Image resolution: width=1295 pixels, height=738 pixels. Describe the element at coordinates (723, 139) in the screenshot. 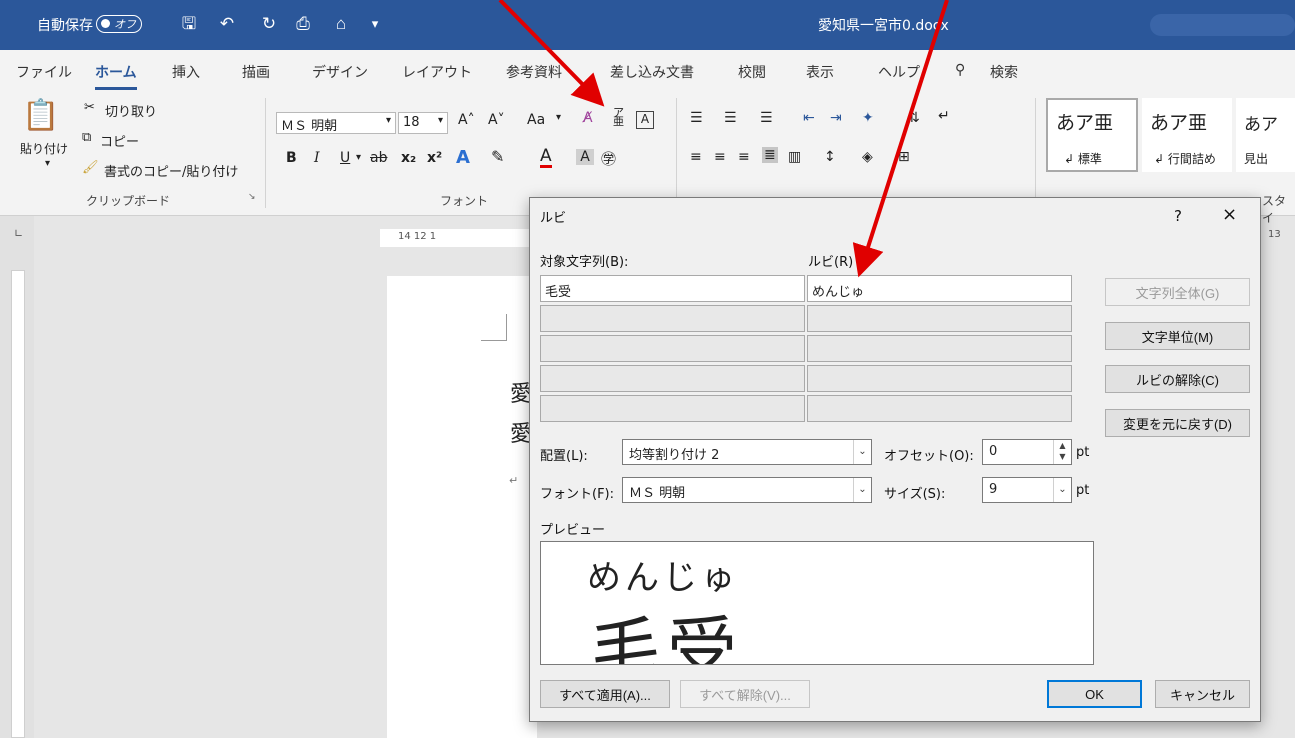

I see `annotation-arrows` at that location.